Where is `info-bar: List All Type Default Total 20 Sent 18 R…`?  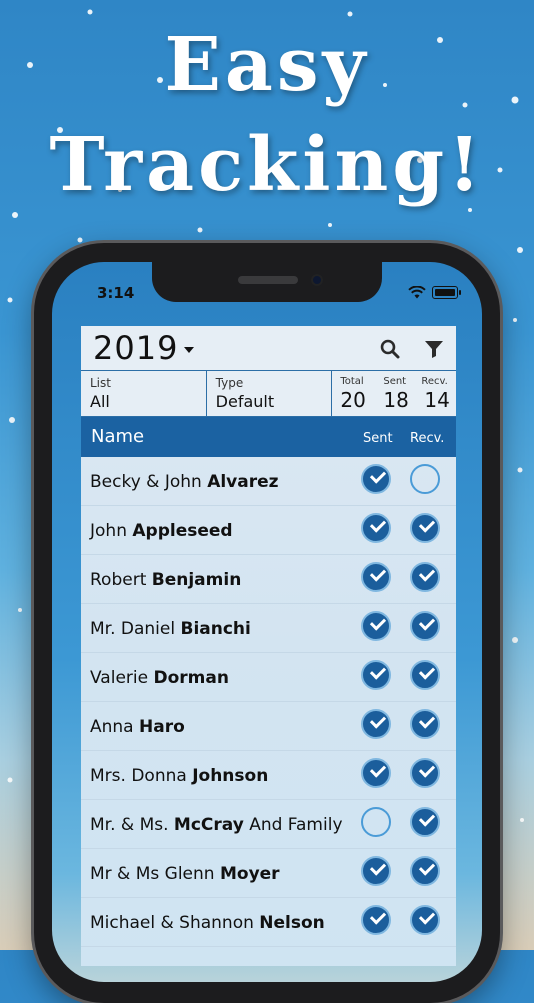 info-bar: List All Type Default Total 20 Sent 18 R… is located at coordinates (268, 393).